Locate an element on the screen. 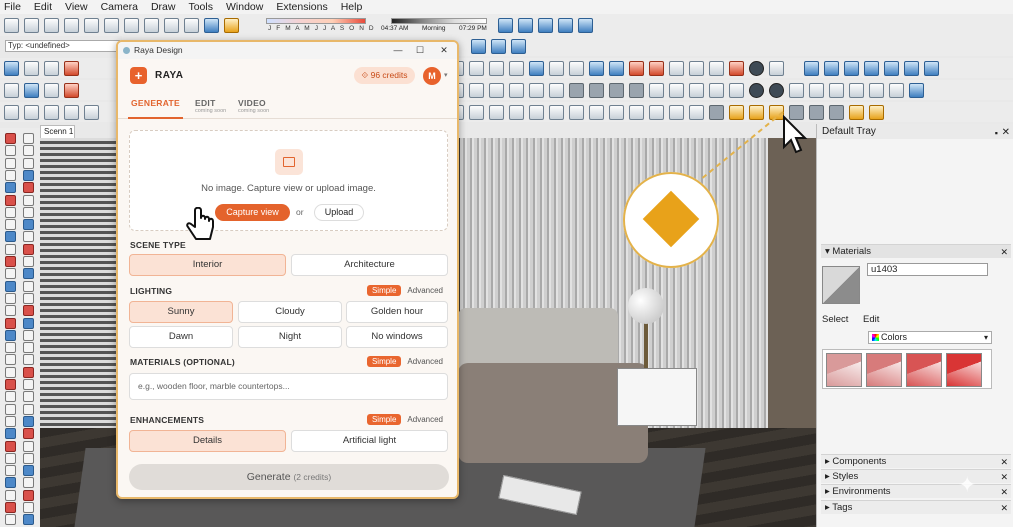 The height and width of the screenshot is (527, 1013). cut-icon is located at coordinates (71, 25).